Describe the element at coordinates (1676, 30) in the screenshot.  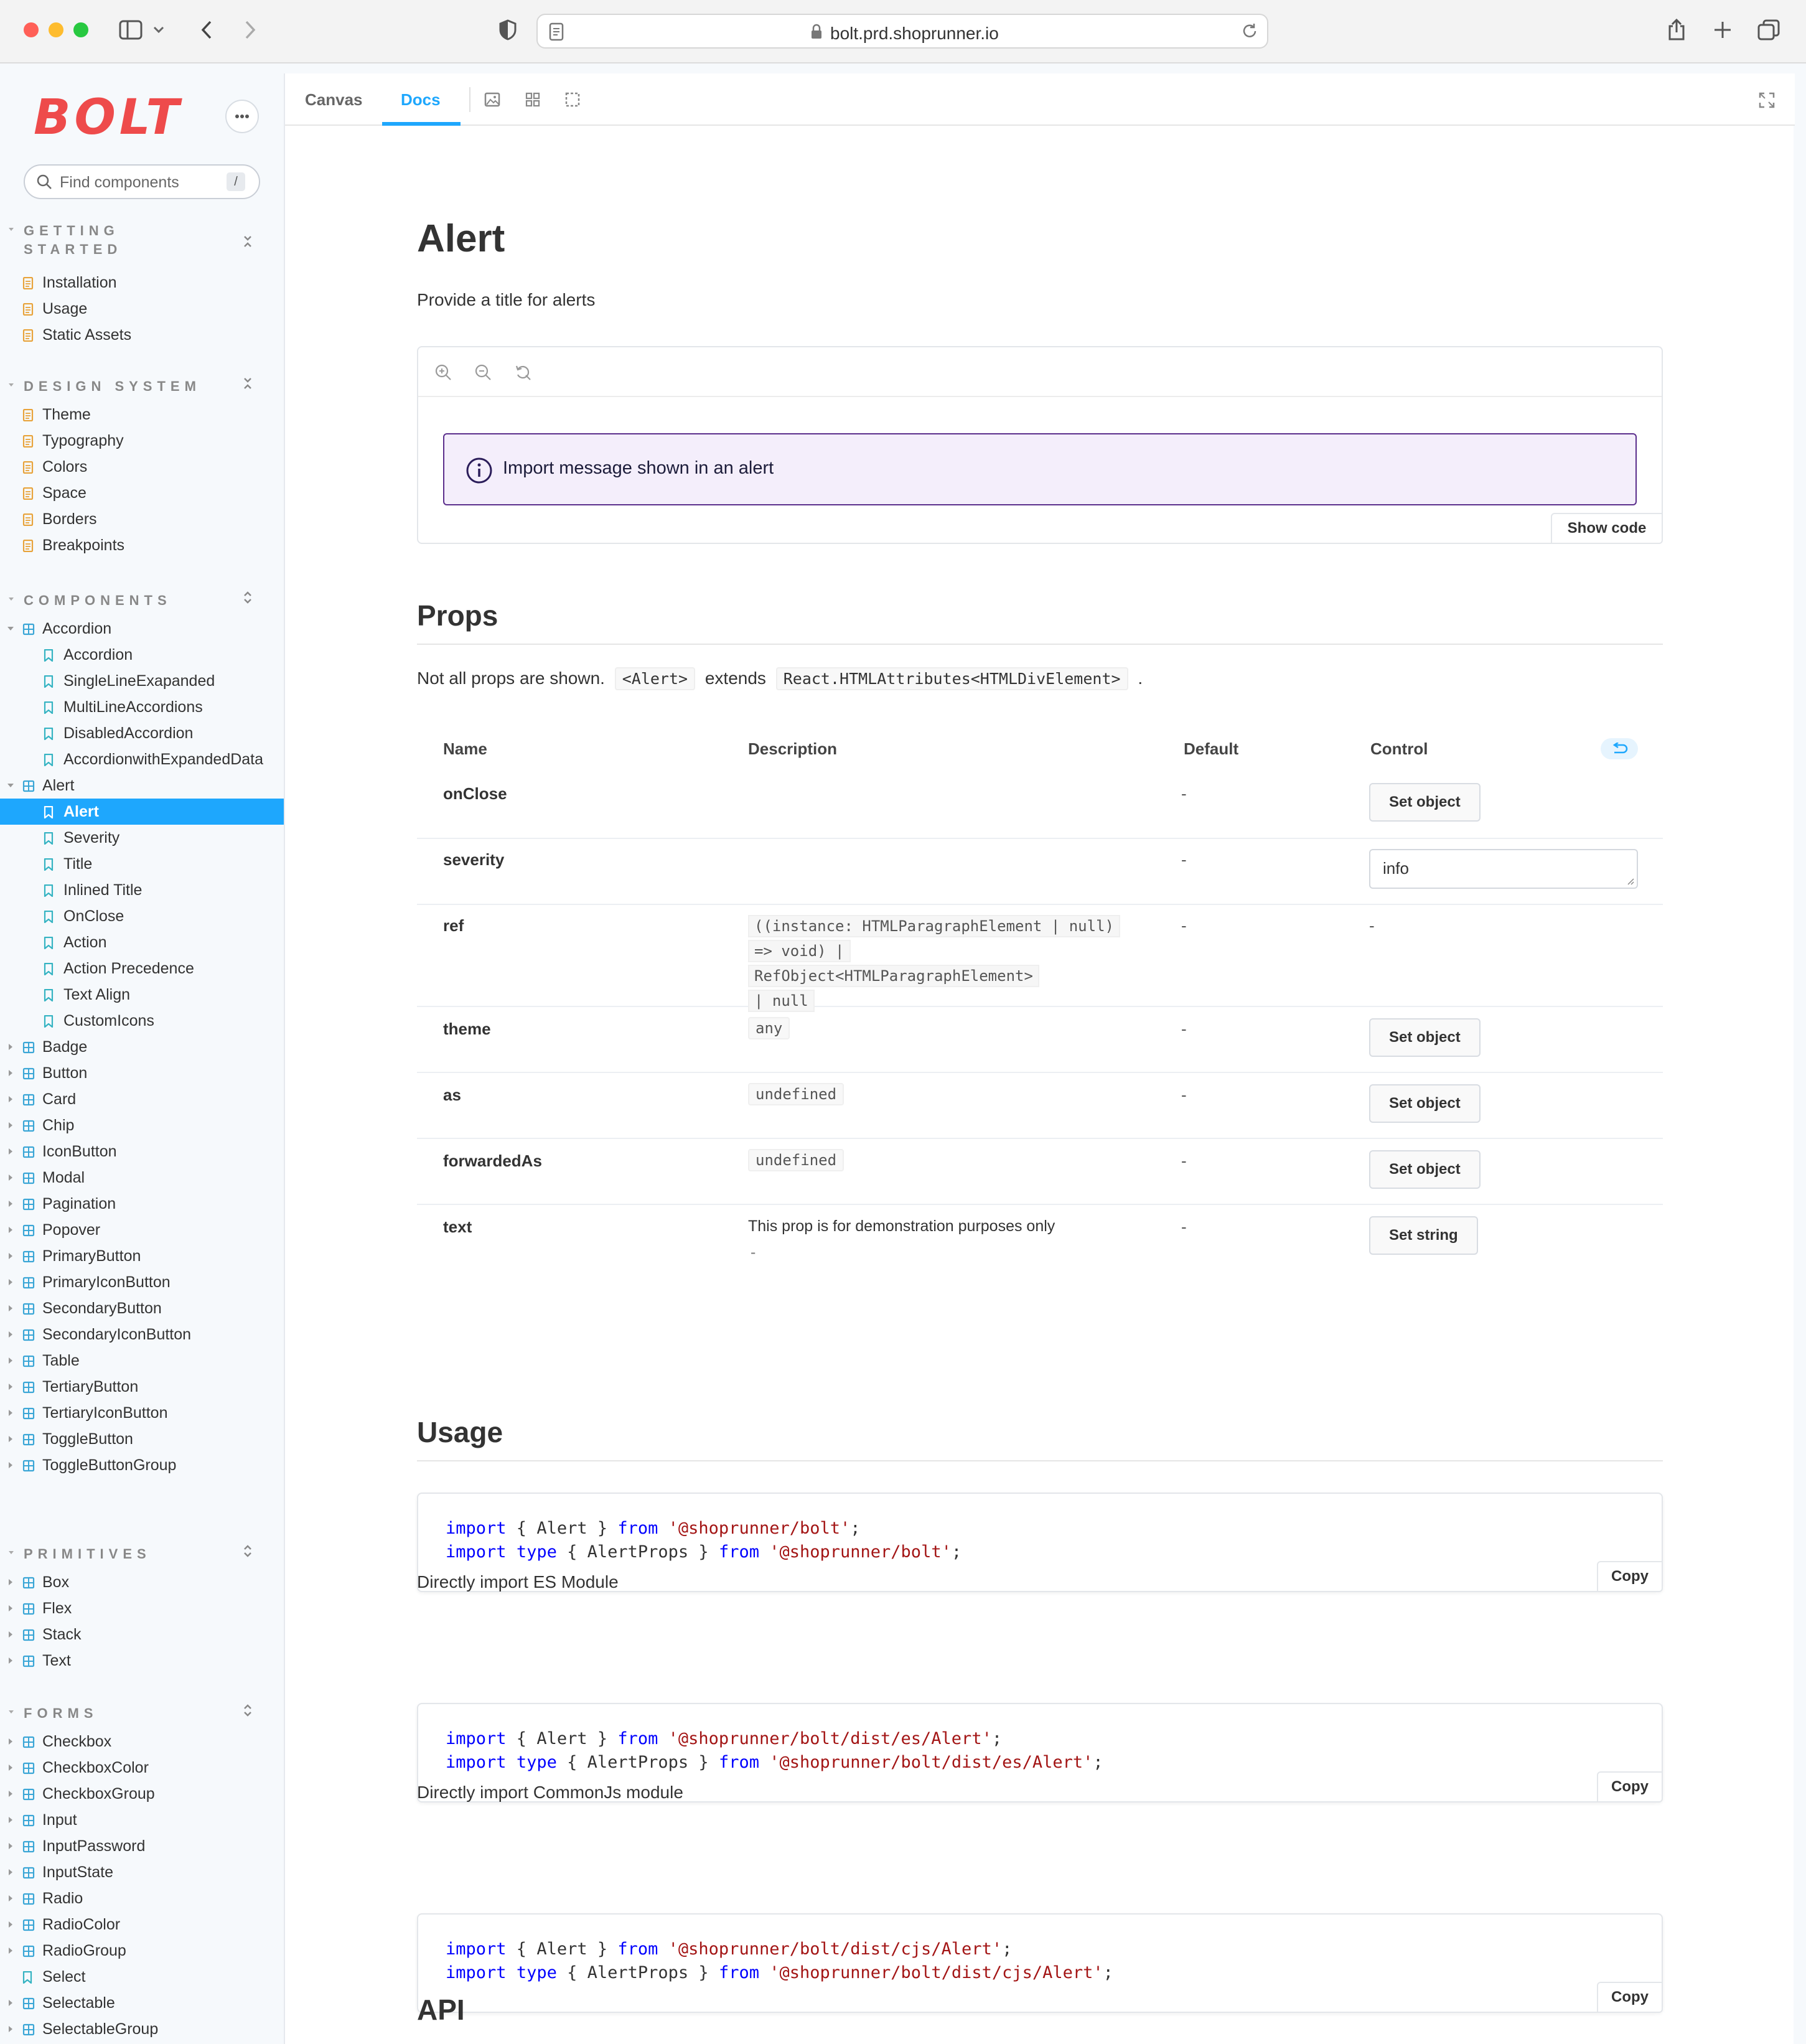
I see `share-icon` at that location.